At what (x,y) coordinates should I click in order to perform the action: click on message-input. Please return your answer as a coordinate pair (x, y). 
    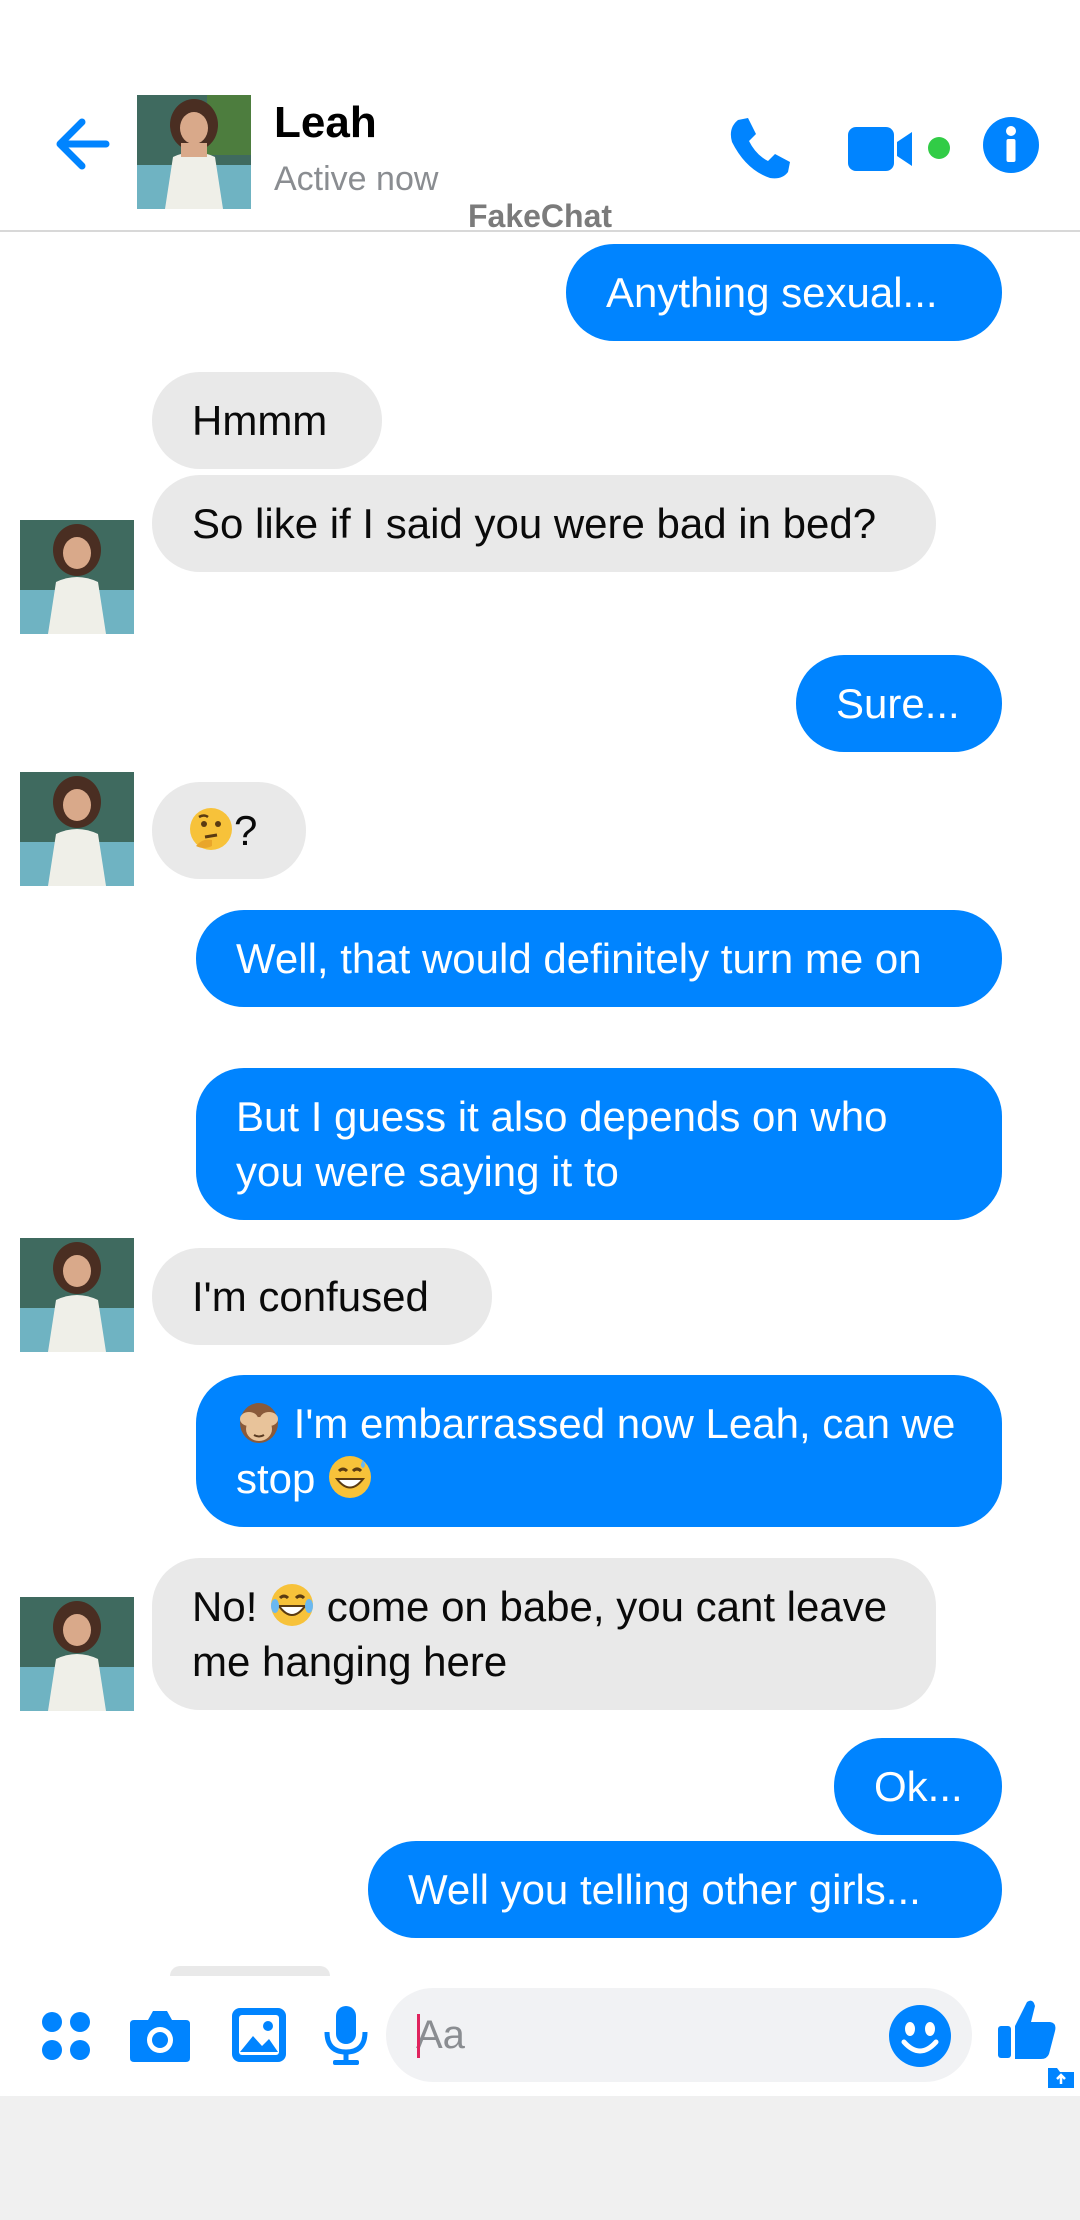
    Looking at the image, I should click on (679, 2035).